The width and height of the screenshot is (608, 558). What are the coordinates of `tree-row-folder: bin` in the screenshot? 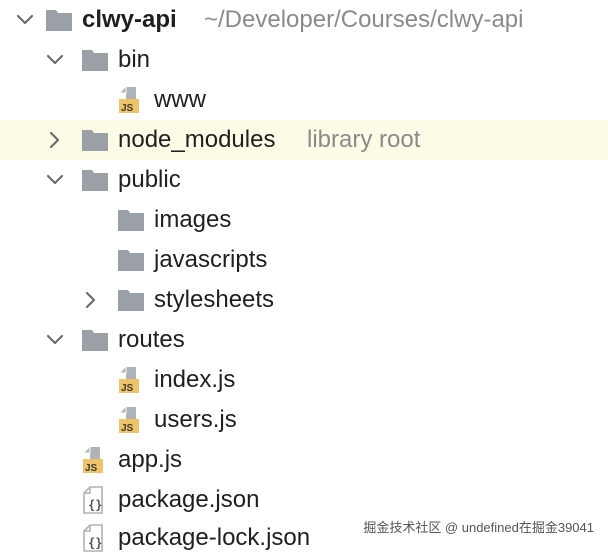 It's located at (304, 60).